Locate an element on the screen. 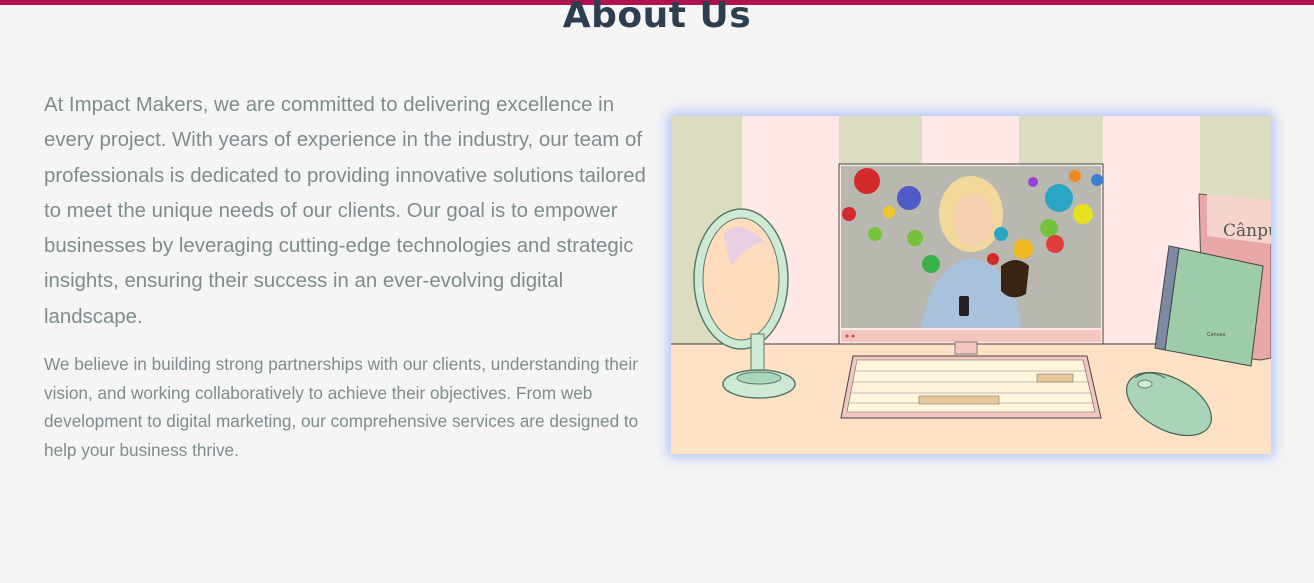 The image size is (1314, 583). monitor-illustration is located at coordinates (971, 259).